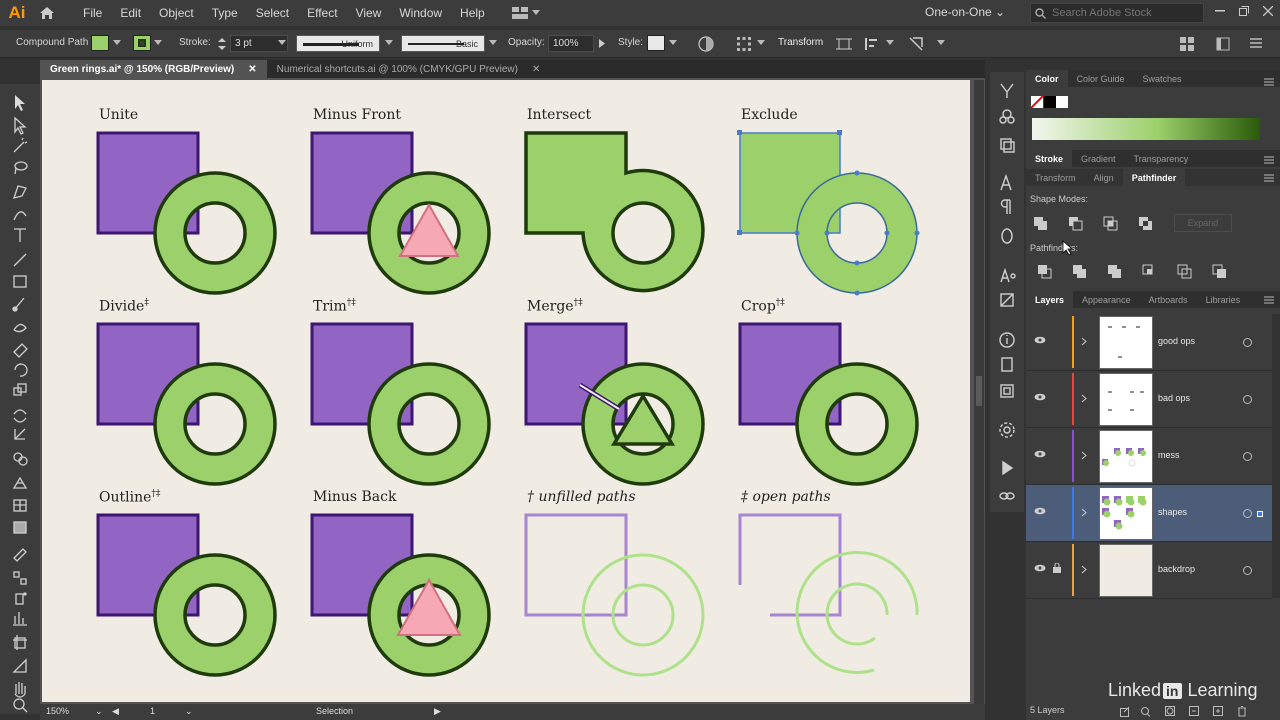 Image resolution: width=1280 pixels, height=720 pixels. What do you see at coordinates (602, 43) in the screenshot?
I see `chevron-right-icon` at bounding box center [602, 43].